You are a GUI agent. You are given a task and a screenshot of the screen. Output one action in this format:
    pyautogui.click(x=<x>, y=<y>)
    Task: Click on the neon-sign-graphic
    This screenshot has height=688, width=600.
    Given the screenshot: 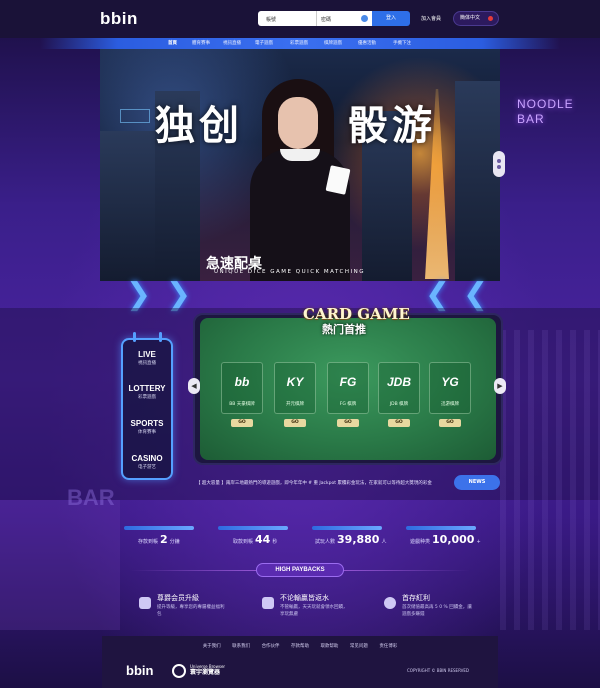 What is the action you would take?
    pyautogui.click(x=135, y=116)
    